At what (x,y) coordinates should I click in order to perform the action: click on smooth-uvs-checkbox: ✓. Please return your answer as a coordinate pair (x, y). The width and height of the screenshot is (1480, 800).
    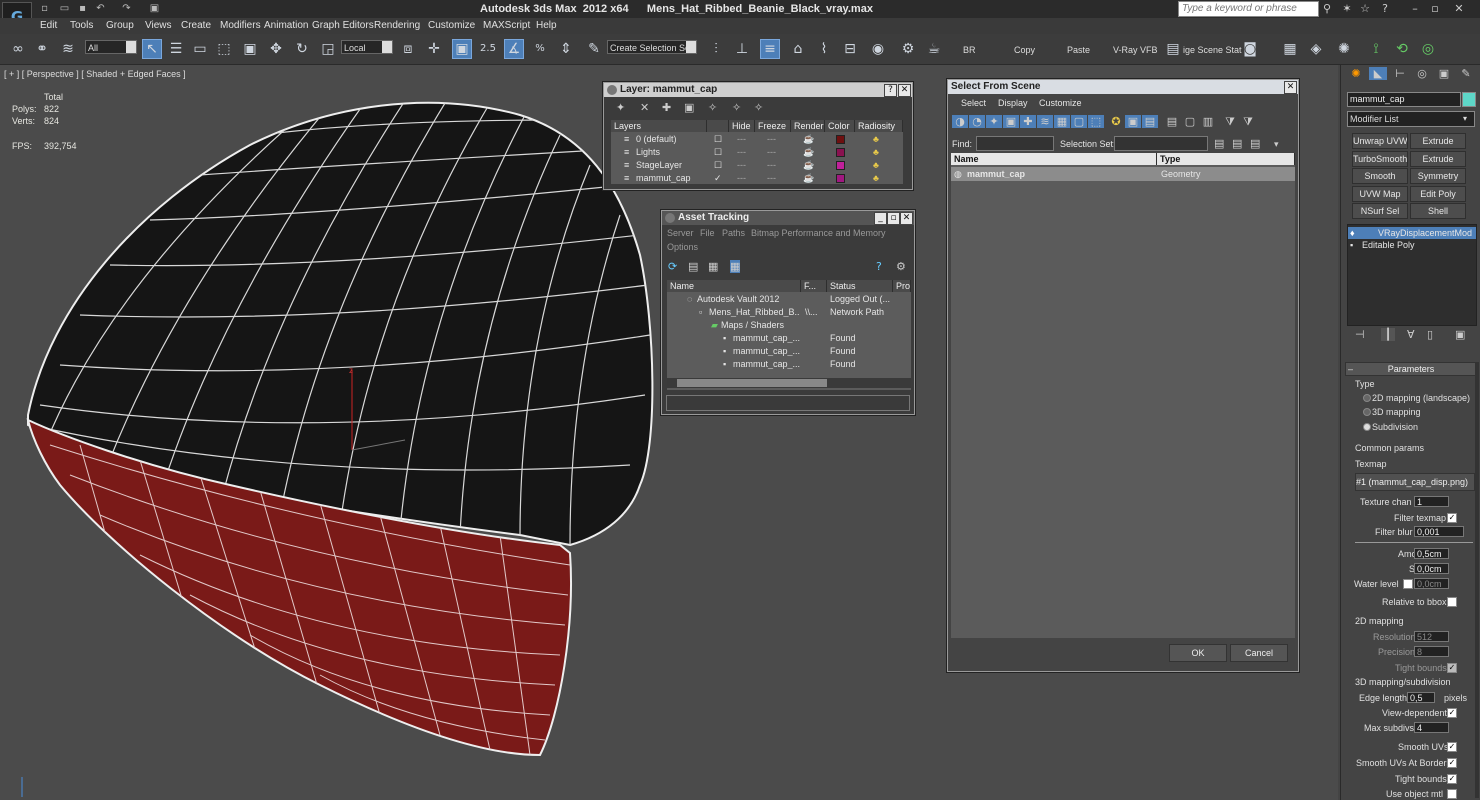
    Looking at the image, I should click on (1452, 747).